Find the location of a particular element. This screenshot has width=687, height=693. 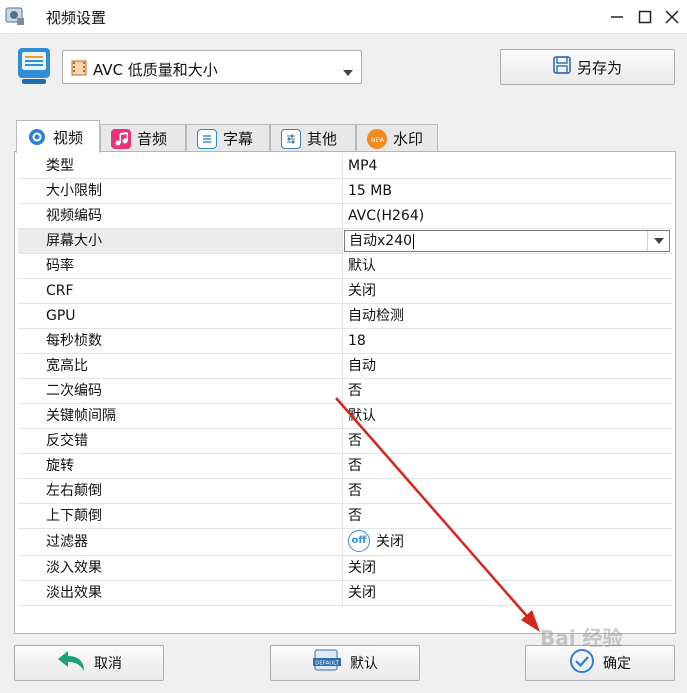

property-row-screen-size: 屏幕大小 自动x240 is located at coordinates (345, 241).